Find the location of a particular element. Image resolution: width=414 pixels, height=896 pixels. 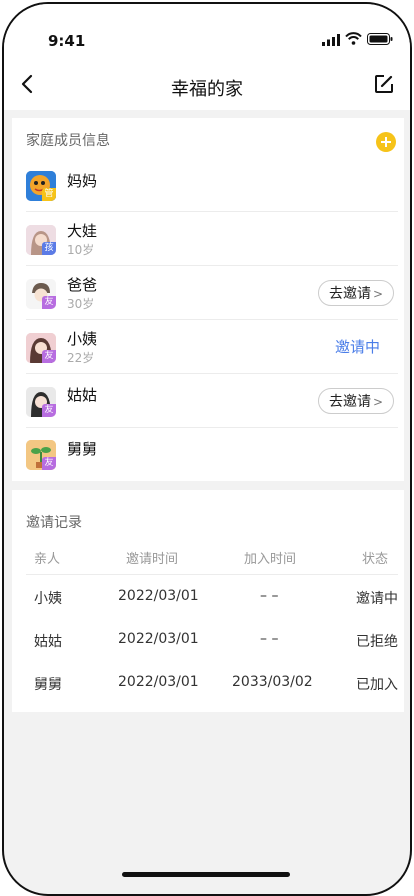

records-table-header: 亲人 邀请时间 加入时间 状态 is located at coordinates (212, 559).